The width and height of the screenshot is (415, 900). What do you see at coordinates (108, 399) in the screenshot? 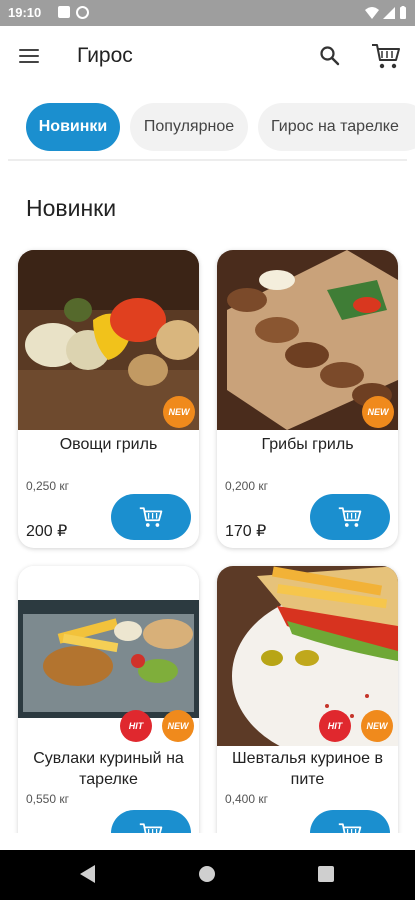
I see `product-card: NEW Овощи гриль 0,250 кг 200 ₽` at bounding box center [108, 399].